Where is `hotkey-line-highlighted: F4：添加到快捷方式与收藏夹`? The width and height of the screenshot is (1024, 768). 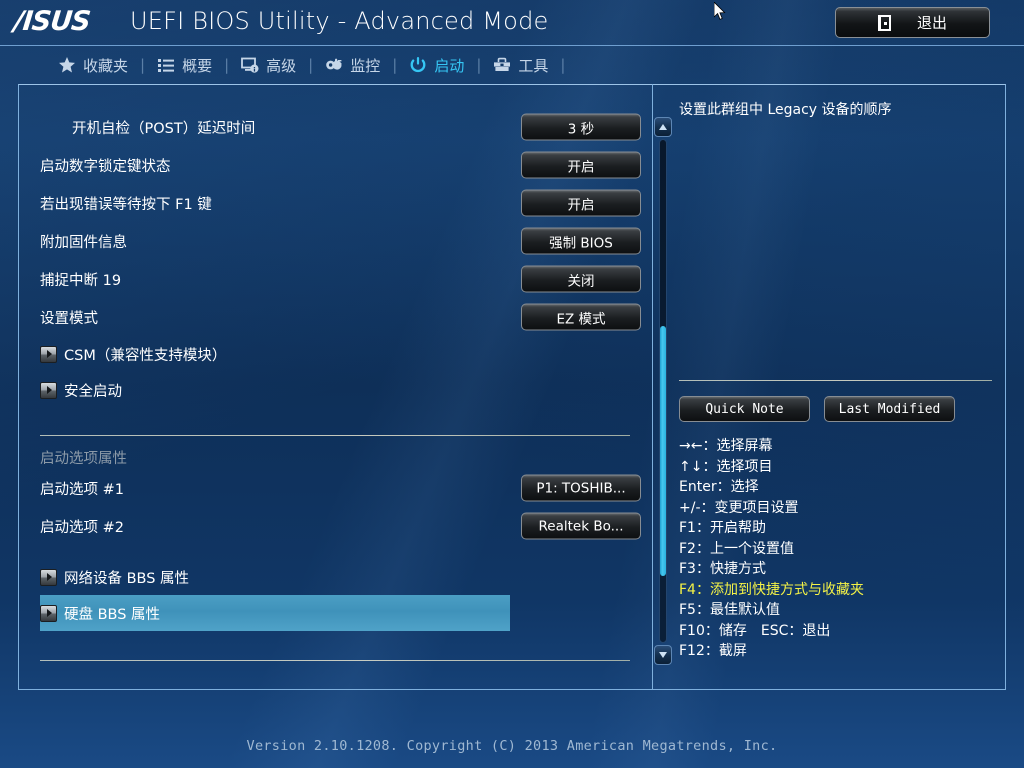
hotkey-line-highlighted: F4：添加到快捷方式与收藏夹 is located at coordinates (771, 589).